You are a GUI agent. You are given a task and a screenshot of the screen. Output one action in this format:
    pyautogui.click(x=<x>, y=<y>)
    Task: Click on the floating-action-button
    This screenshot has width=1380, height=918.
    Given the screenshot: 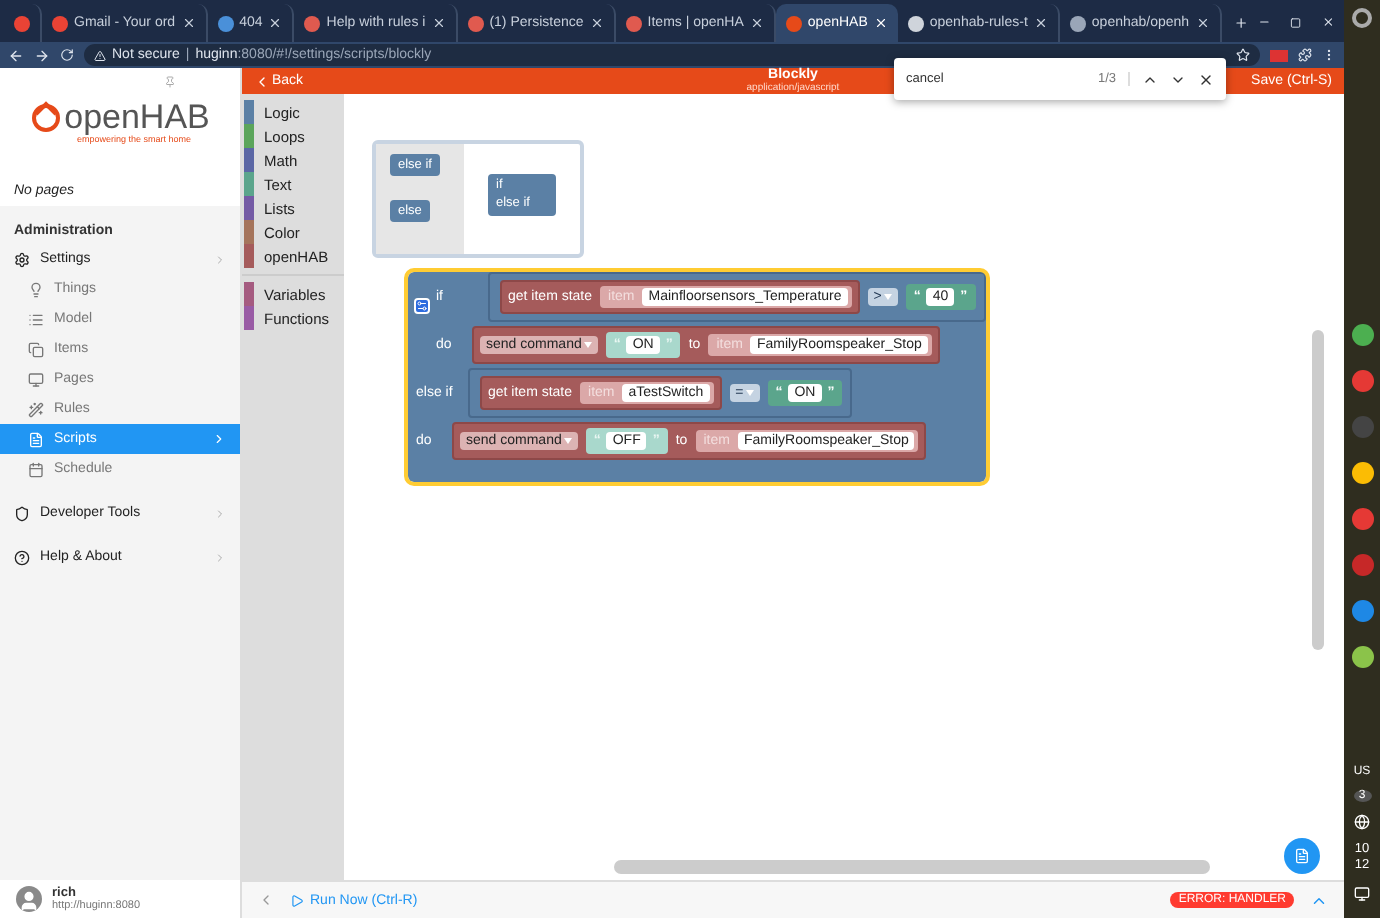 What is the action you would take?
    pyautogui.click(x=1302, y=856)
    